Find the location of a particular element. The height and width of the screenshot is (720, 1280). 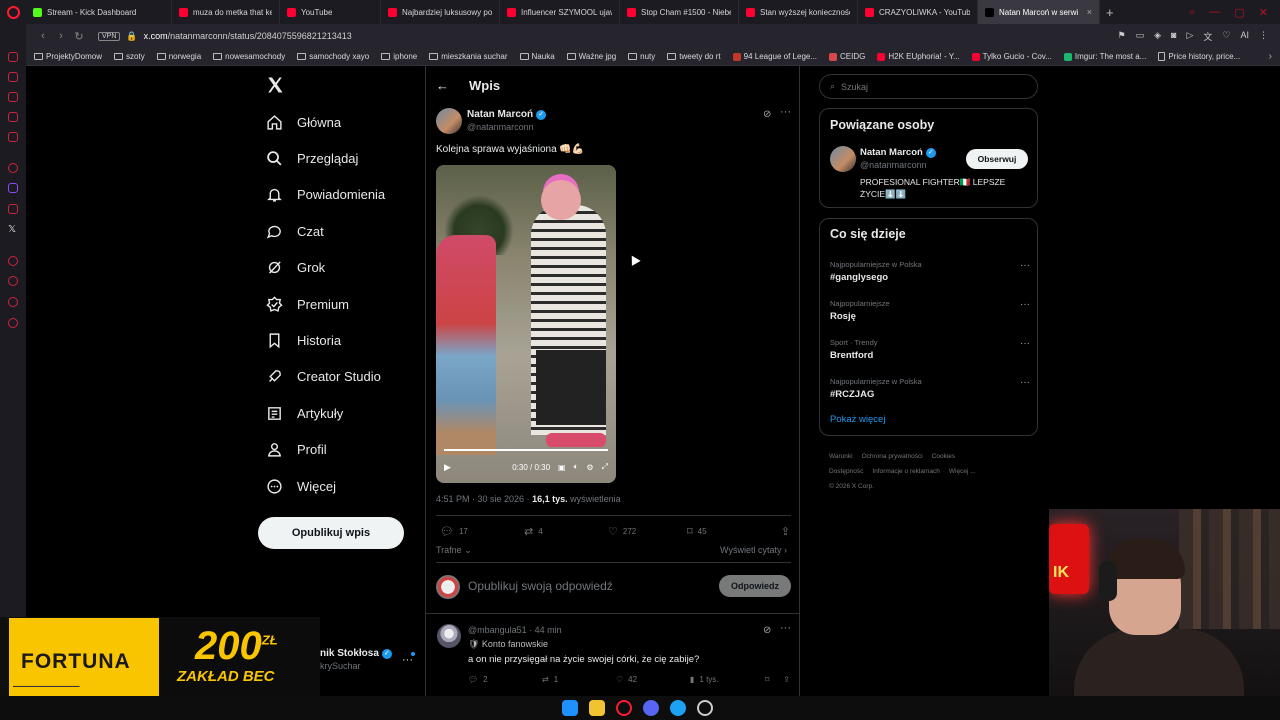

fullscreen-icon: ⤢ is located at coordinates (605, 467).